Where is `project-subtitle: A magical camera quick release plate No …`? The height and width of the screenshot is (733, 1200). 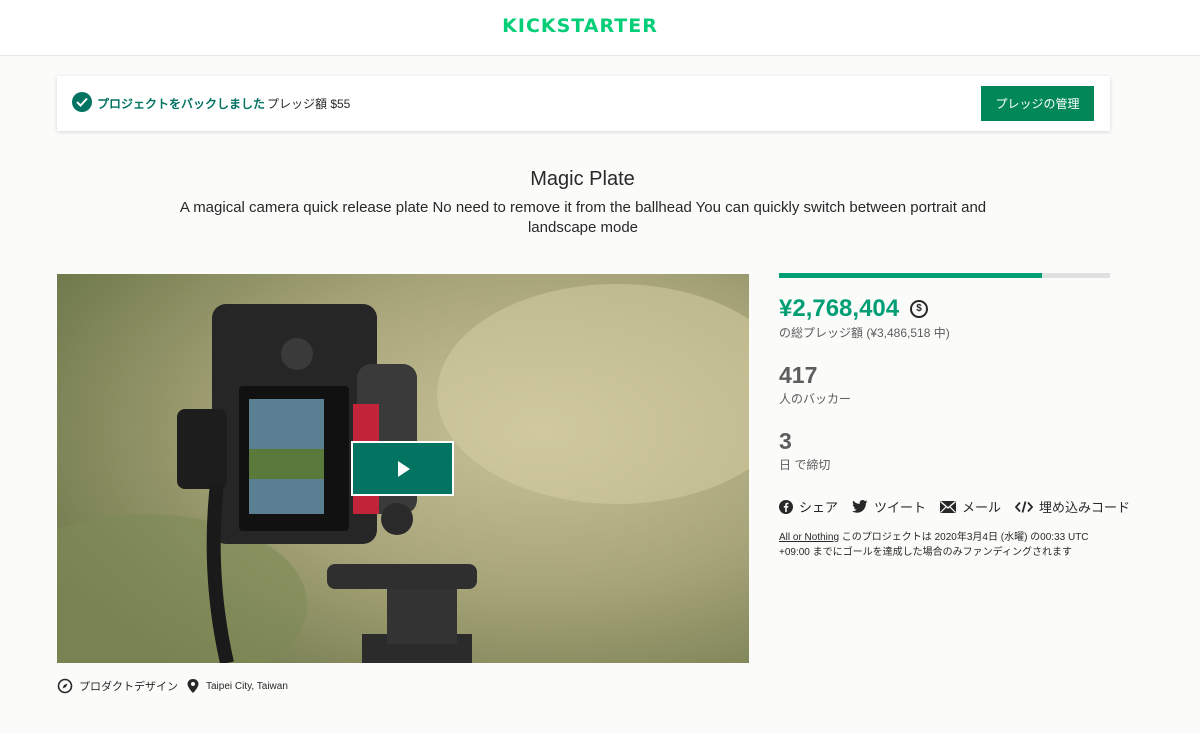
project-subtitle: A magical camera quick release plate No … is located at coordinates (583, 217).